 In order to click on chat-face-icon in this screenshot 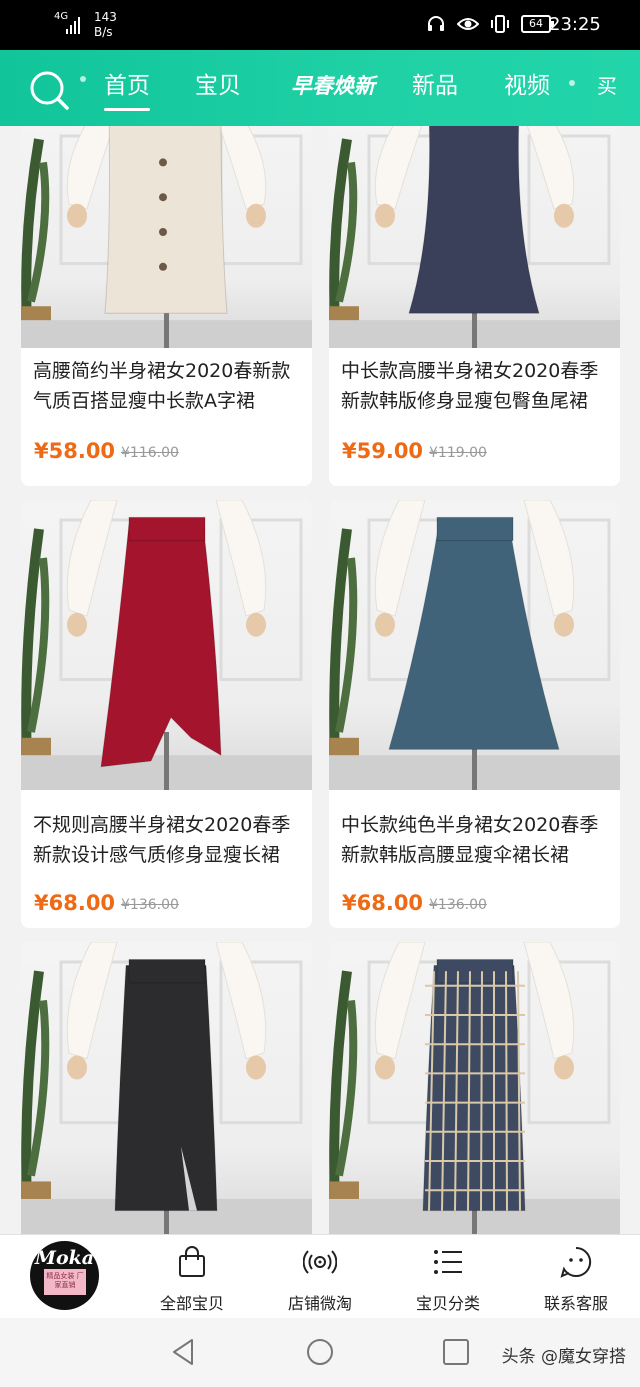, I will do `click(576, 1262)`.